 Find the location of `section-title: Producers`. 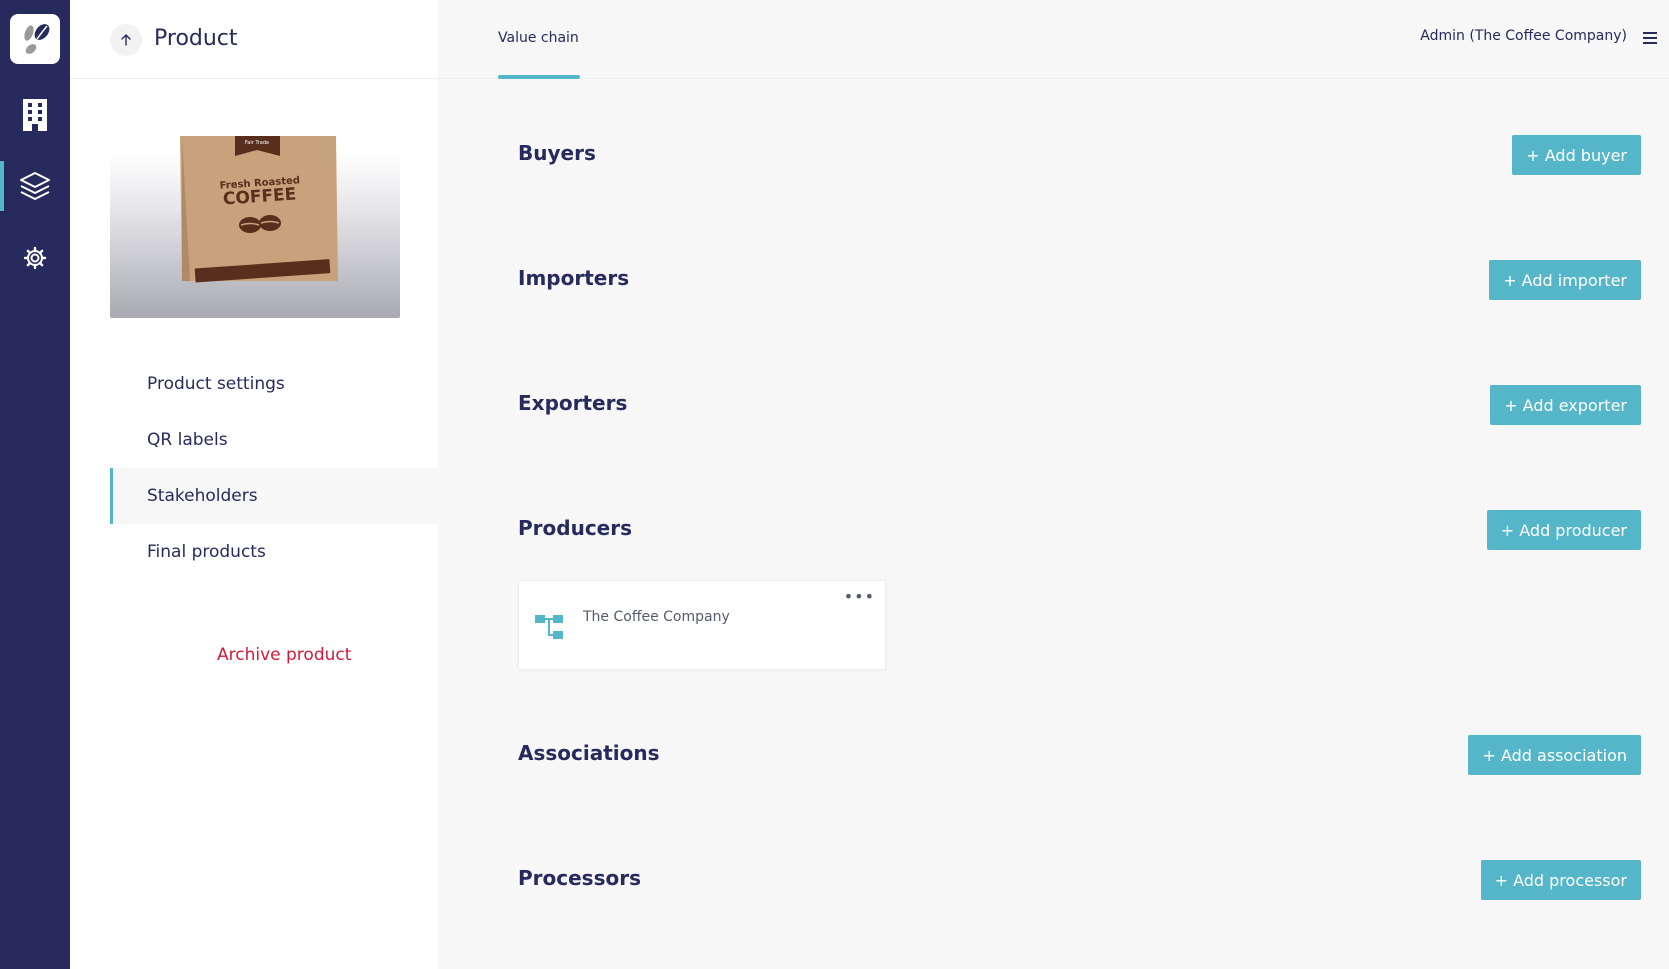

section-title: Producers is located at coordinates (575, 528).